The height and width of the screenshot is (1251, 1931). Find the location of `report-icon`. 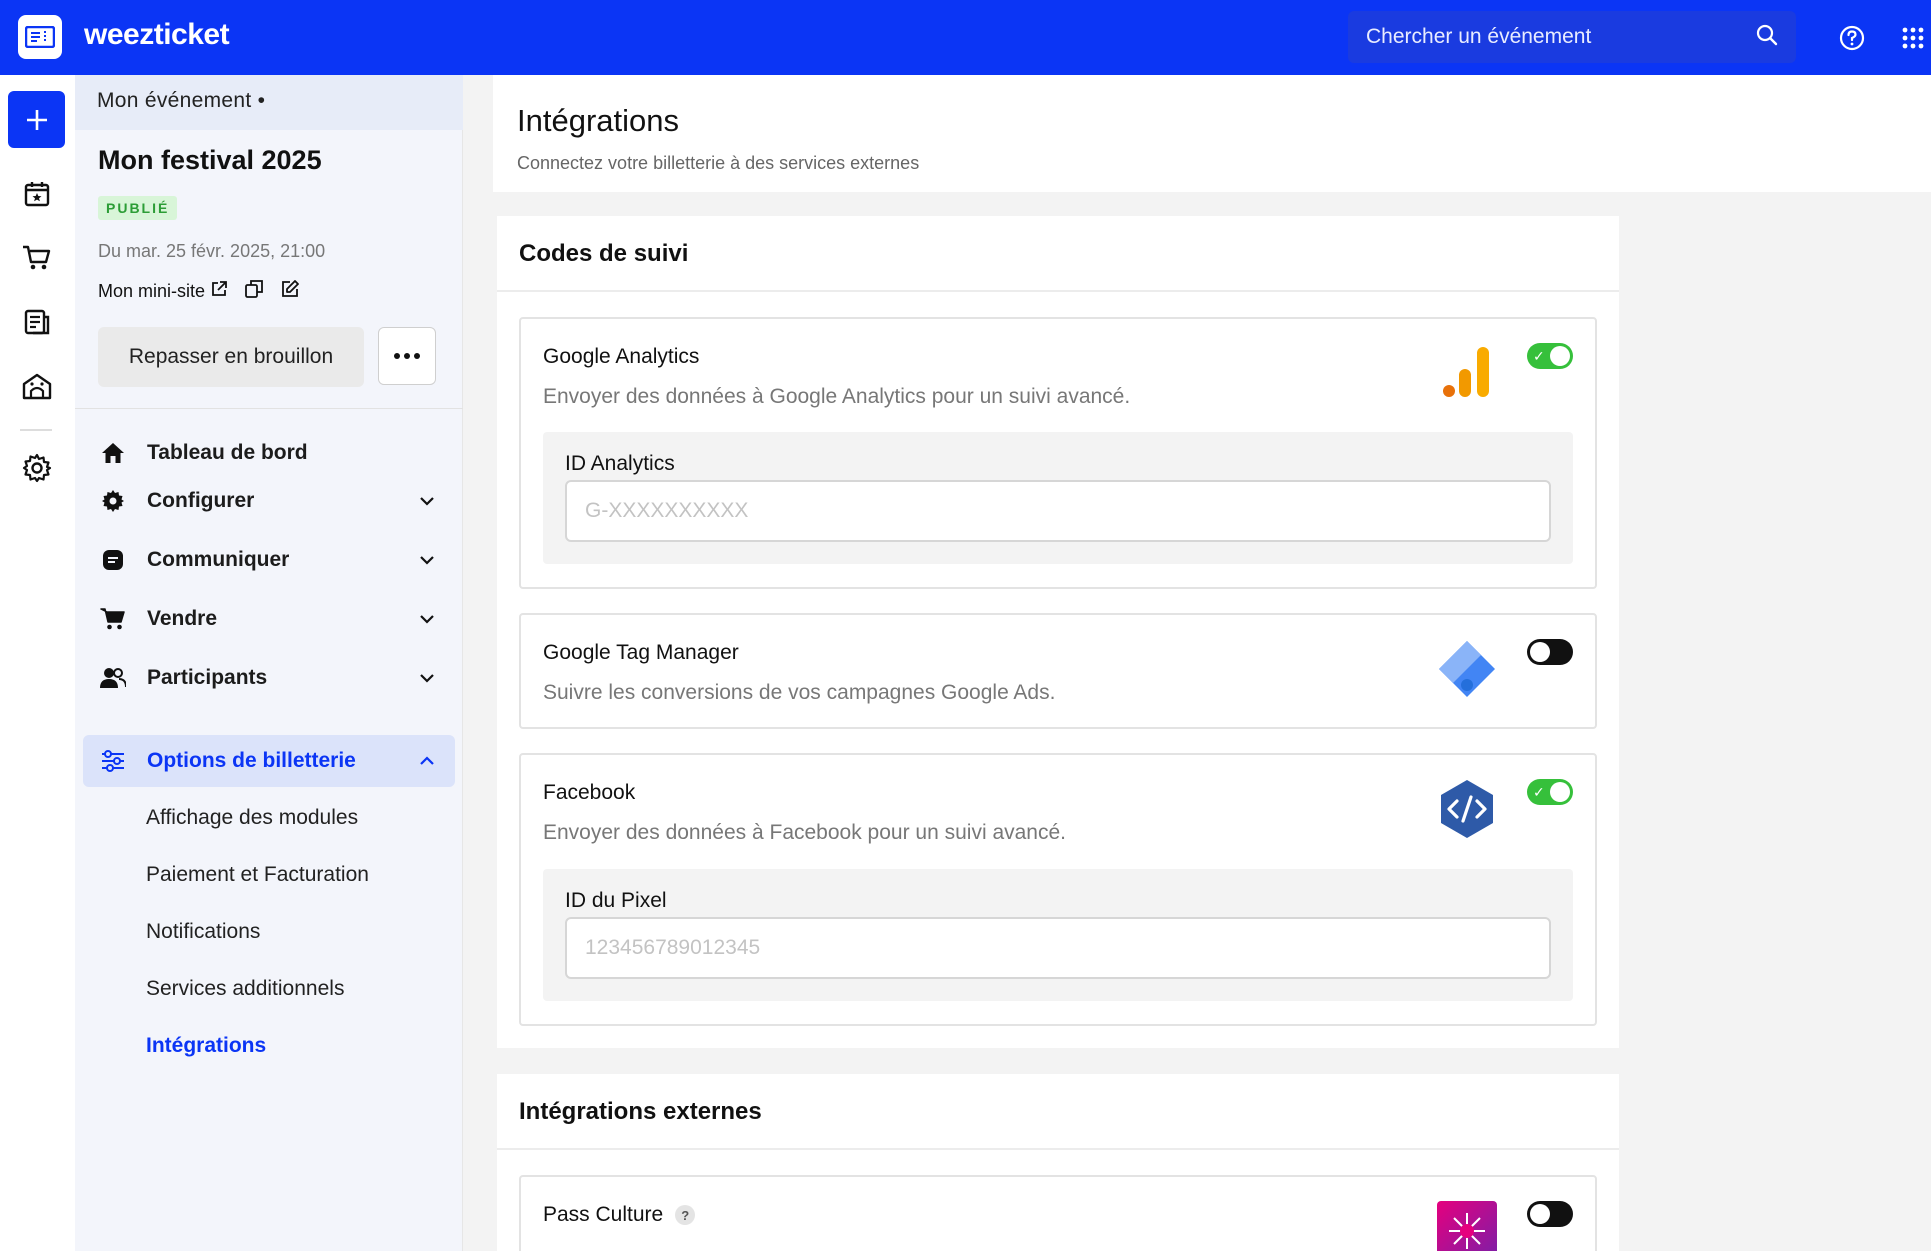

report-icon is located at coordinates (37, 322).